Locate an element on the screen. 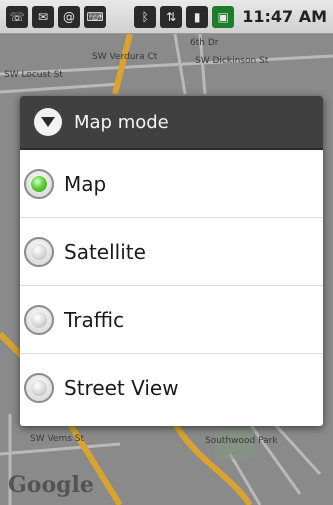 This screenshot has height=505, width=333. battery-icon: ▣ is located at coordinates (223, 16).